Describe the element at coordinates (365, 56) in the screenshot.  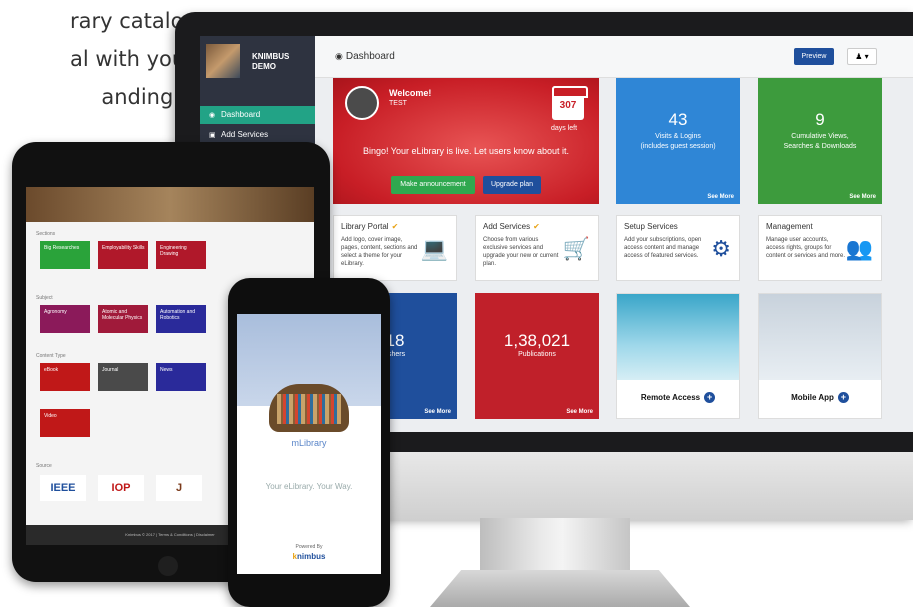
I see `page-title: ◉ Dashboard` at that location.